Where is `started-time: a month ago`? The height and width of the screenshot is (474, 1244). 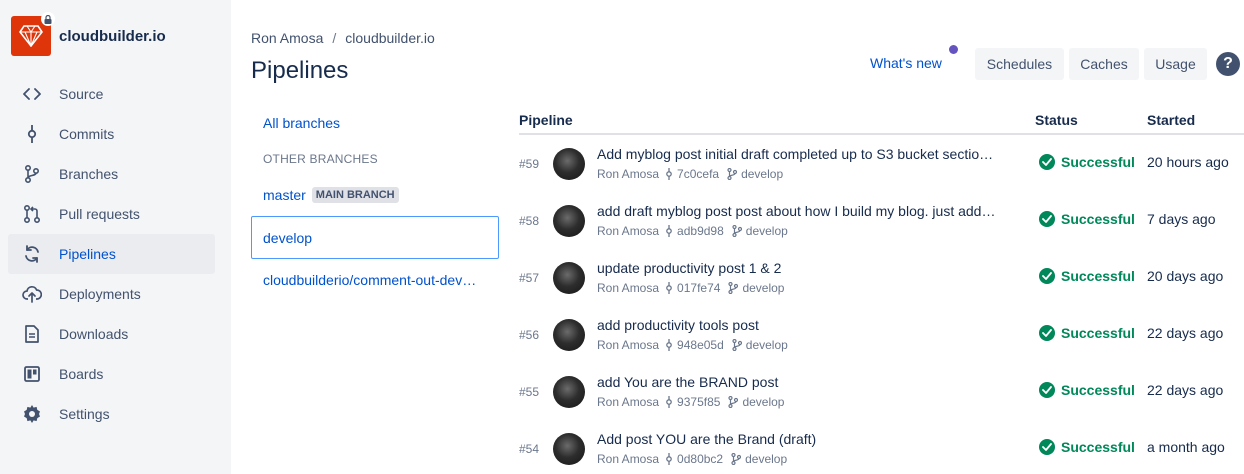
started-time: a month ago is located at coordinates (1186, 447).